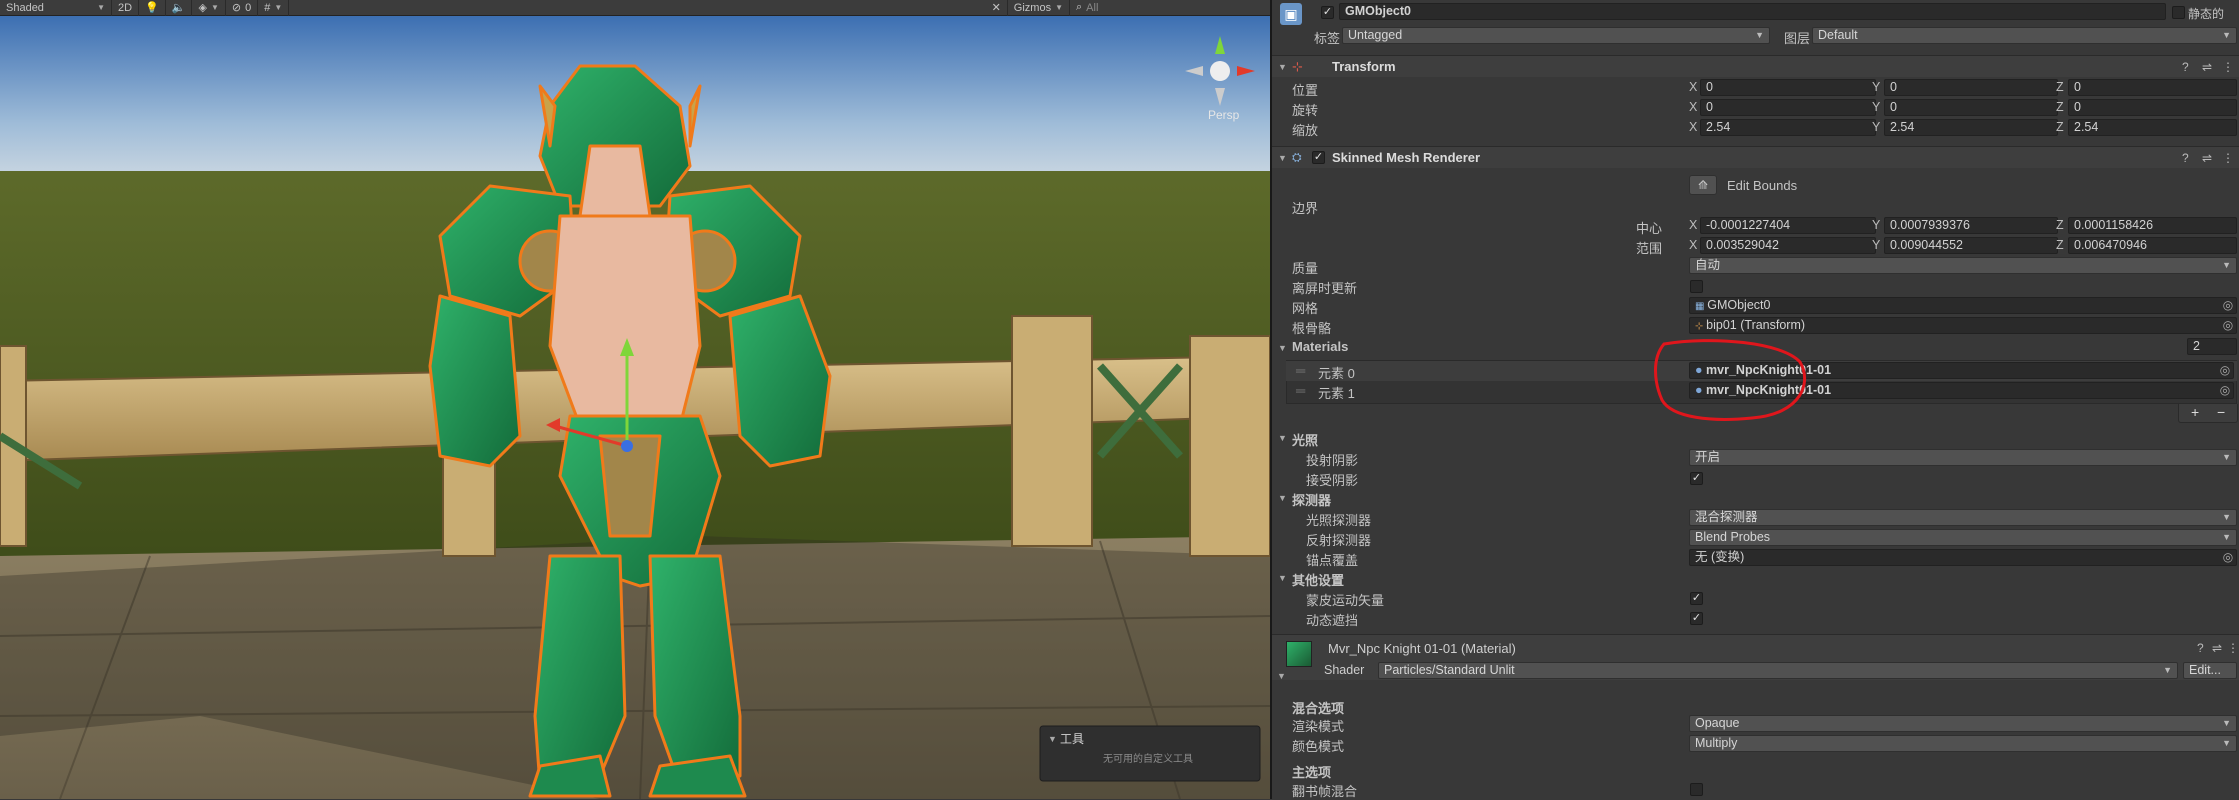 The width and height of the screenshot is (2239, 800). Describe the element at coordinates (1320, 346) in the screenshot. I see `materials-label: Materials` at that location.